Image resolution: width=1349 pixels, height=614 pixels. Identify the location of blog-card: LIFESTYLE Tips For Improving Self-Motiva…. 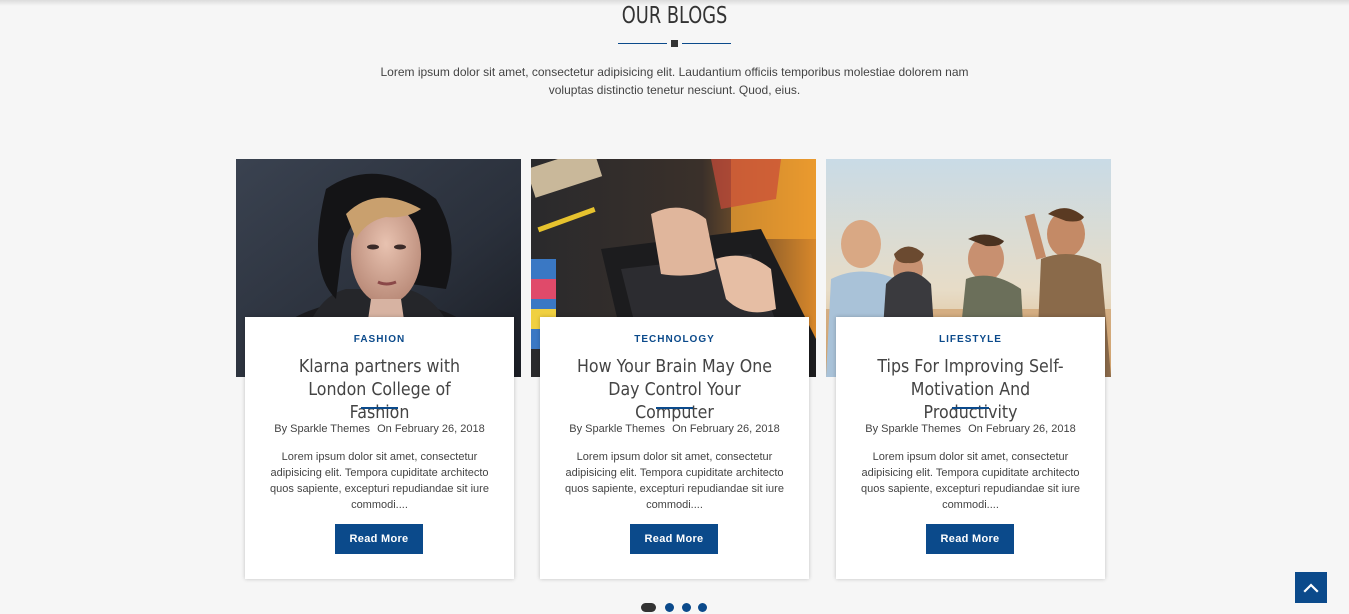
(970, 448).